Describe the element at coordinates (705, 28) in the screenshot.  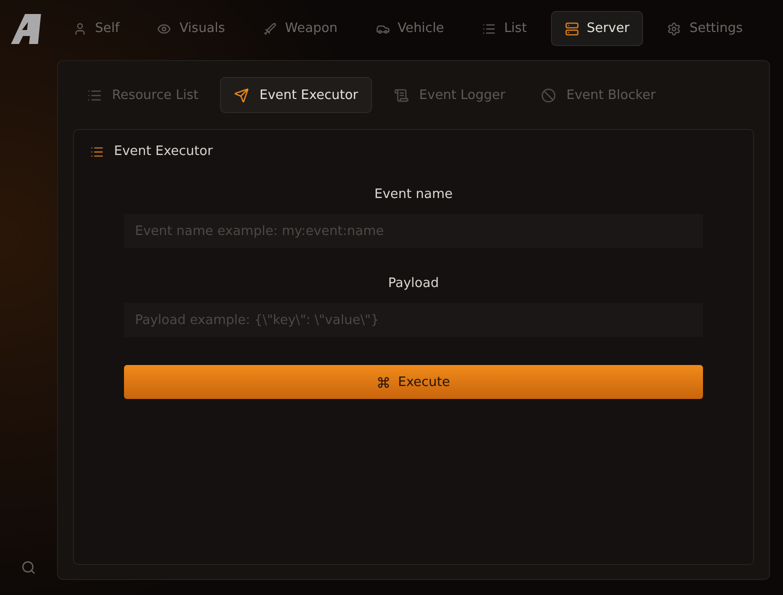
I see `nav-tab: Settings` at that location.